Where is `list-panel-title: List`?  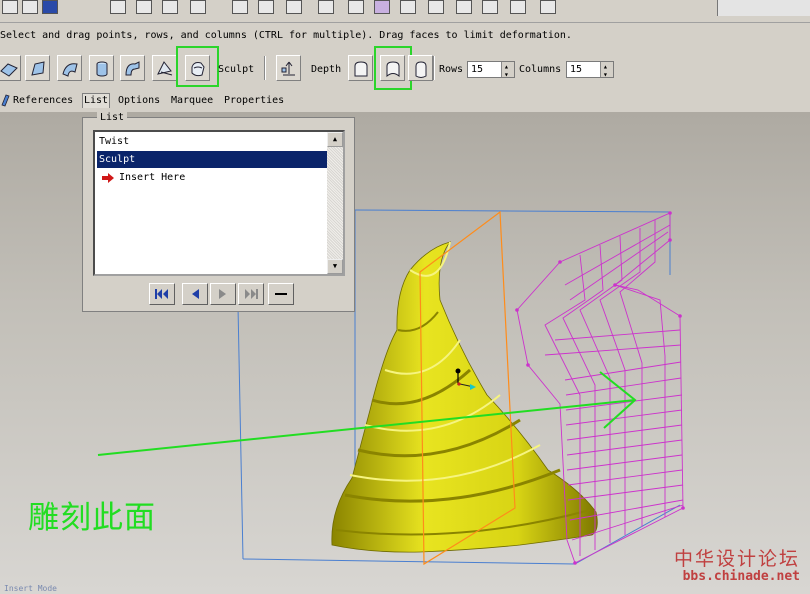 list-panel-title: List is located at coordinates (112, 118).